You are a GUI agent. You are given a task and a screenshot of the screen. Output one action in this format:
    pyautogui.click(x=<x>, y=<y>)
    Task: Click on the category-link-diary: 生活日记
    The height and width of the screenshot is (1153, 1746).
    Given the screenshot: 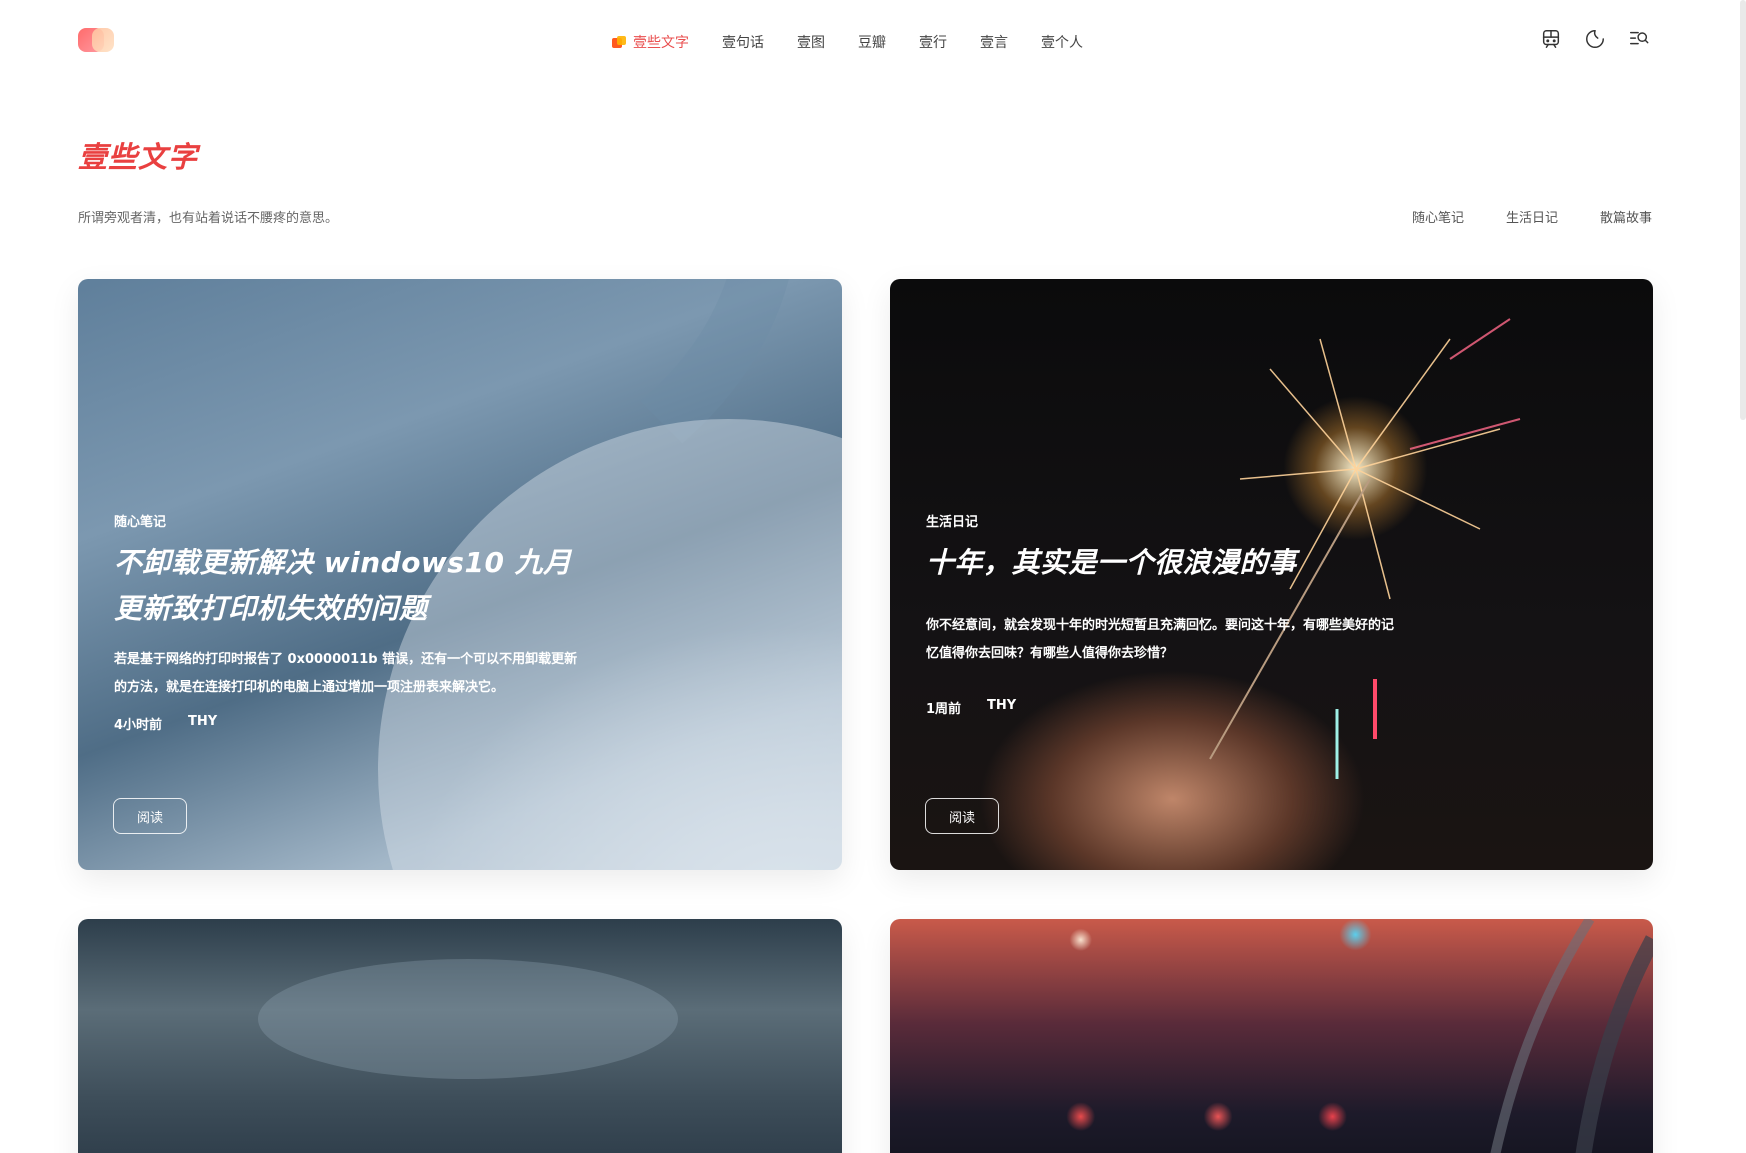 What is the action you would take?
    pyautogui.click(x=1532, y=216)
    